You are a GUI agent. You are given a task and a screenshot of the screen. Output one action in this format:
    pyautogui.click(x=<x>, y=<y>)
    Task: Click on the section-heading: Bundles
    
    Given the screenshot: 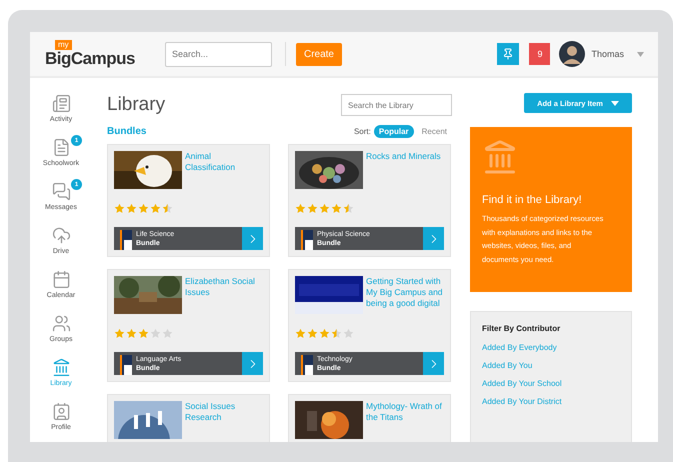 What is the action you would take?
    pyautogui.click(x=126, y=131)
    